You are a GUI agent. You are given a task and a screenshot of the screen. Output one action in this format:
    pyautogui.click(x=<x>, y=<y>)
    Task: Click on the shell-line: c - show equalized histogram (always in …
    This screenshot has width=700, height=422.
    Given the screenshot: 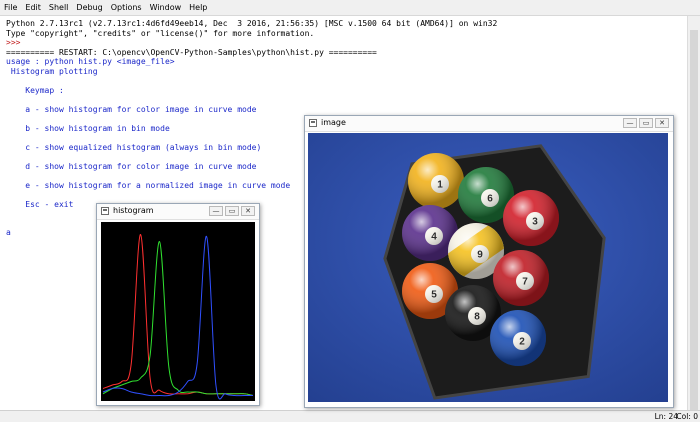 What is the action you would take?
    pyautogui.click(x=134, y=147)
    